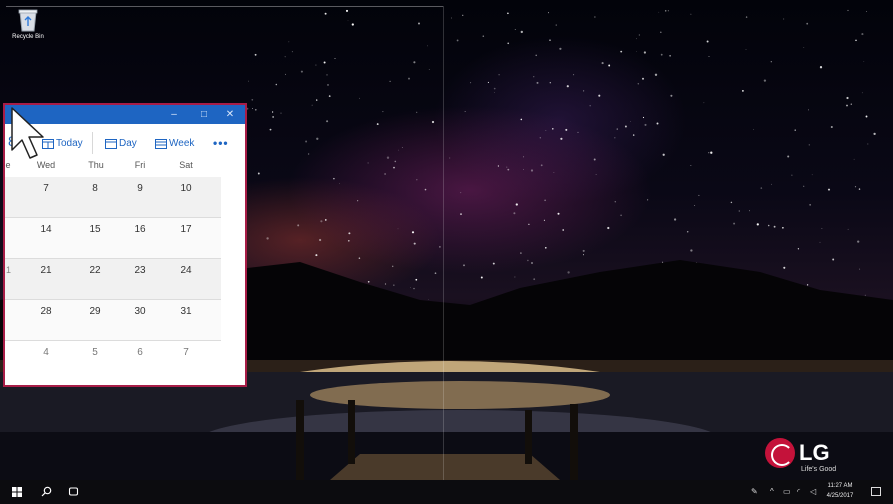 This screenshot has height=504, width=893. I want to click on week-row: 28 29 30 31, so click(125, 320).